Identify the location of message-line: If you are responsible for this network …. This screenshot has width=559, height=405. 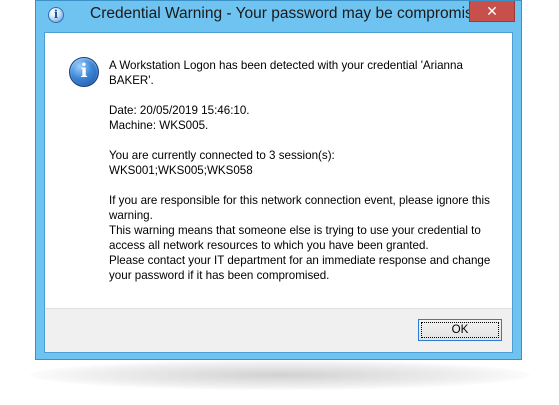
(299, 208).